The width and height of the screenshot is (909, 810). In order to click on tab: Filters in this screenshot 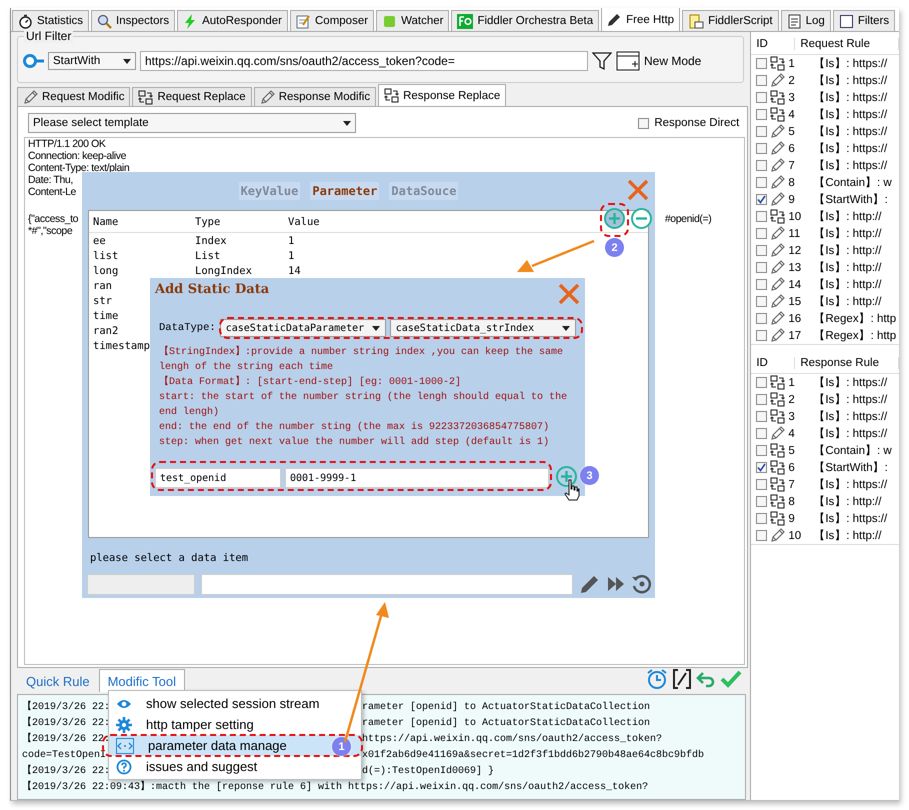, I will do `click(864, 20)`.